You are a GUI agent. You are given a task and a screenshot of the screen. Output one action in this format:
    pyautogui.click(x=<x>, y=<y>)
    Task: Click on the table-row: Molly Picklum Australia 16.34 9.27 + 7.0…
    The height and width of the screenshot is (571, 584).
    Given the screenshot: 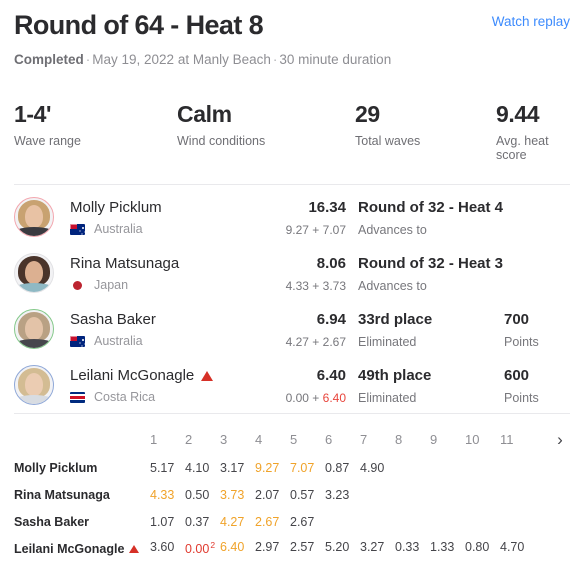 What is the action you would take?
    pyautogui.click(x=292, y=217)
    